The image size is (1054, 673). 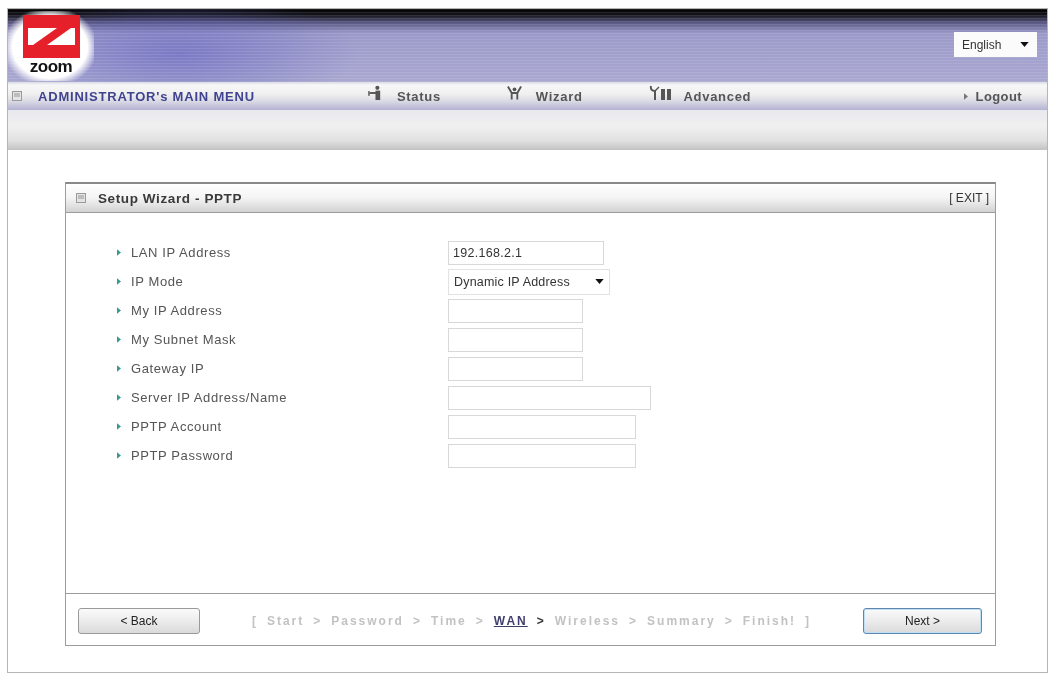 I want to click on progress-bracket: [, so click(x=254, y=621).